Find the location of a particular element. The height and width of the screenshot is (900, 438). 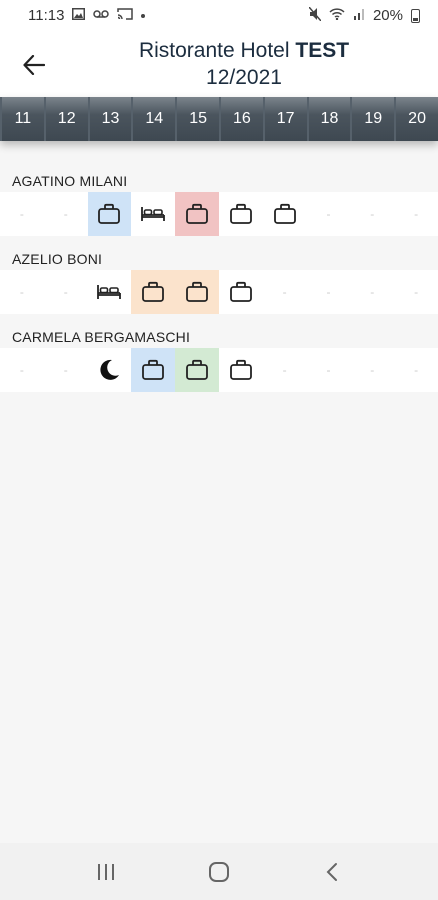

status-right: 20% is located at coordinates (364, 15).